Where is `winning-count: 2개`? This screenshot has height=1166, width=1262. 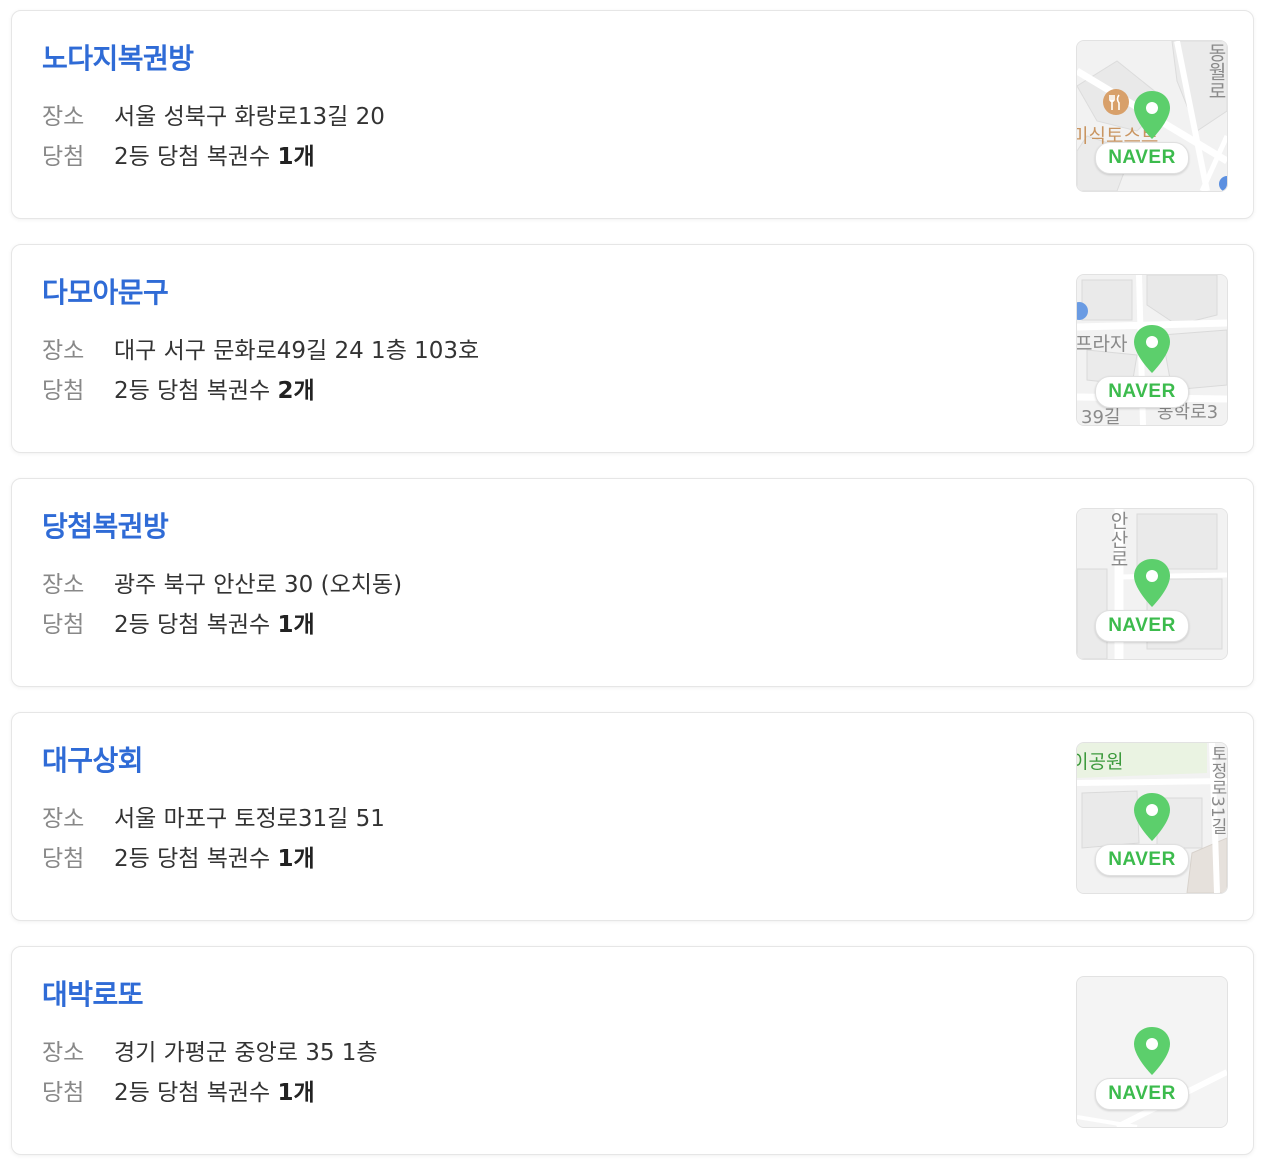
winning-count: 2개 is located at coordinates (296, 391).